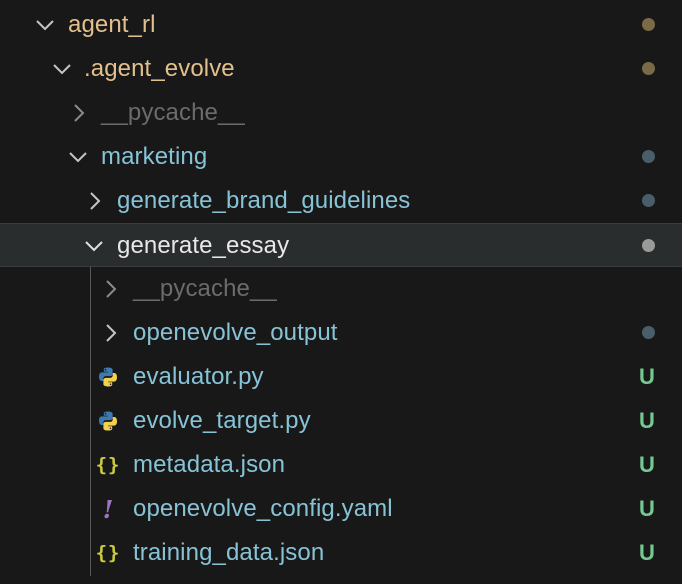 The width and height of the screenshot is (682, 584). Describe the element at coordinates (341, 25) in the screenshot. I see `tree-item-agent-rl: agent_rl` at that location.